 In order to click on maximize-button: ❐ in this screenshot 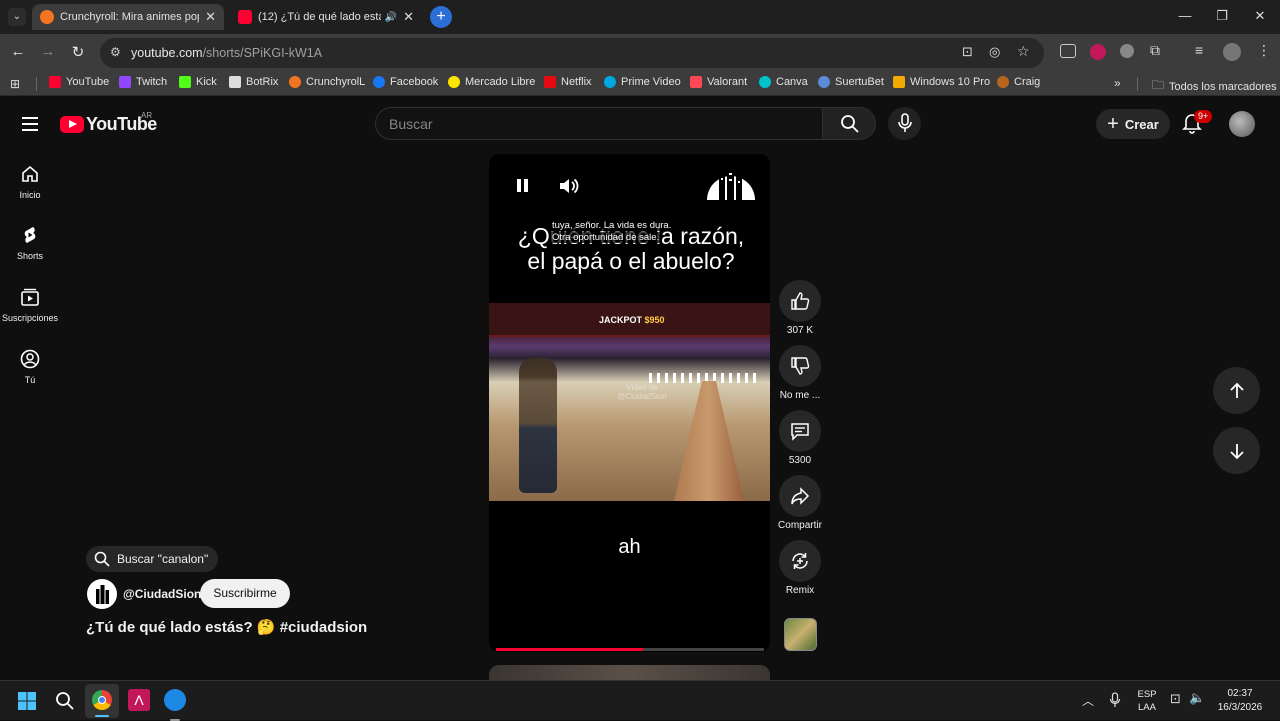, I will do `click(1222, 16)`.